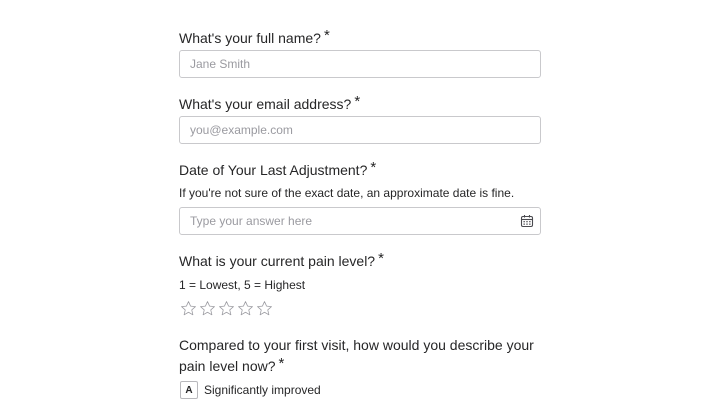  What do you see at coordinates (270, 102) in the screenshot?
I see `email-label: What's your email address? *` at bounding box center [270, 102].